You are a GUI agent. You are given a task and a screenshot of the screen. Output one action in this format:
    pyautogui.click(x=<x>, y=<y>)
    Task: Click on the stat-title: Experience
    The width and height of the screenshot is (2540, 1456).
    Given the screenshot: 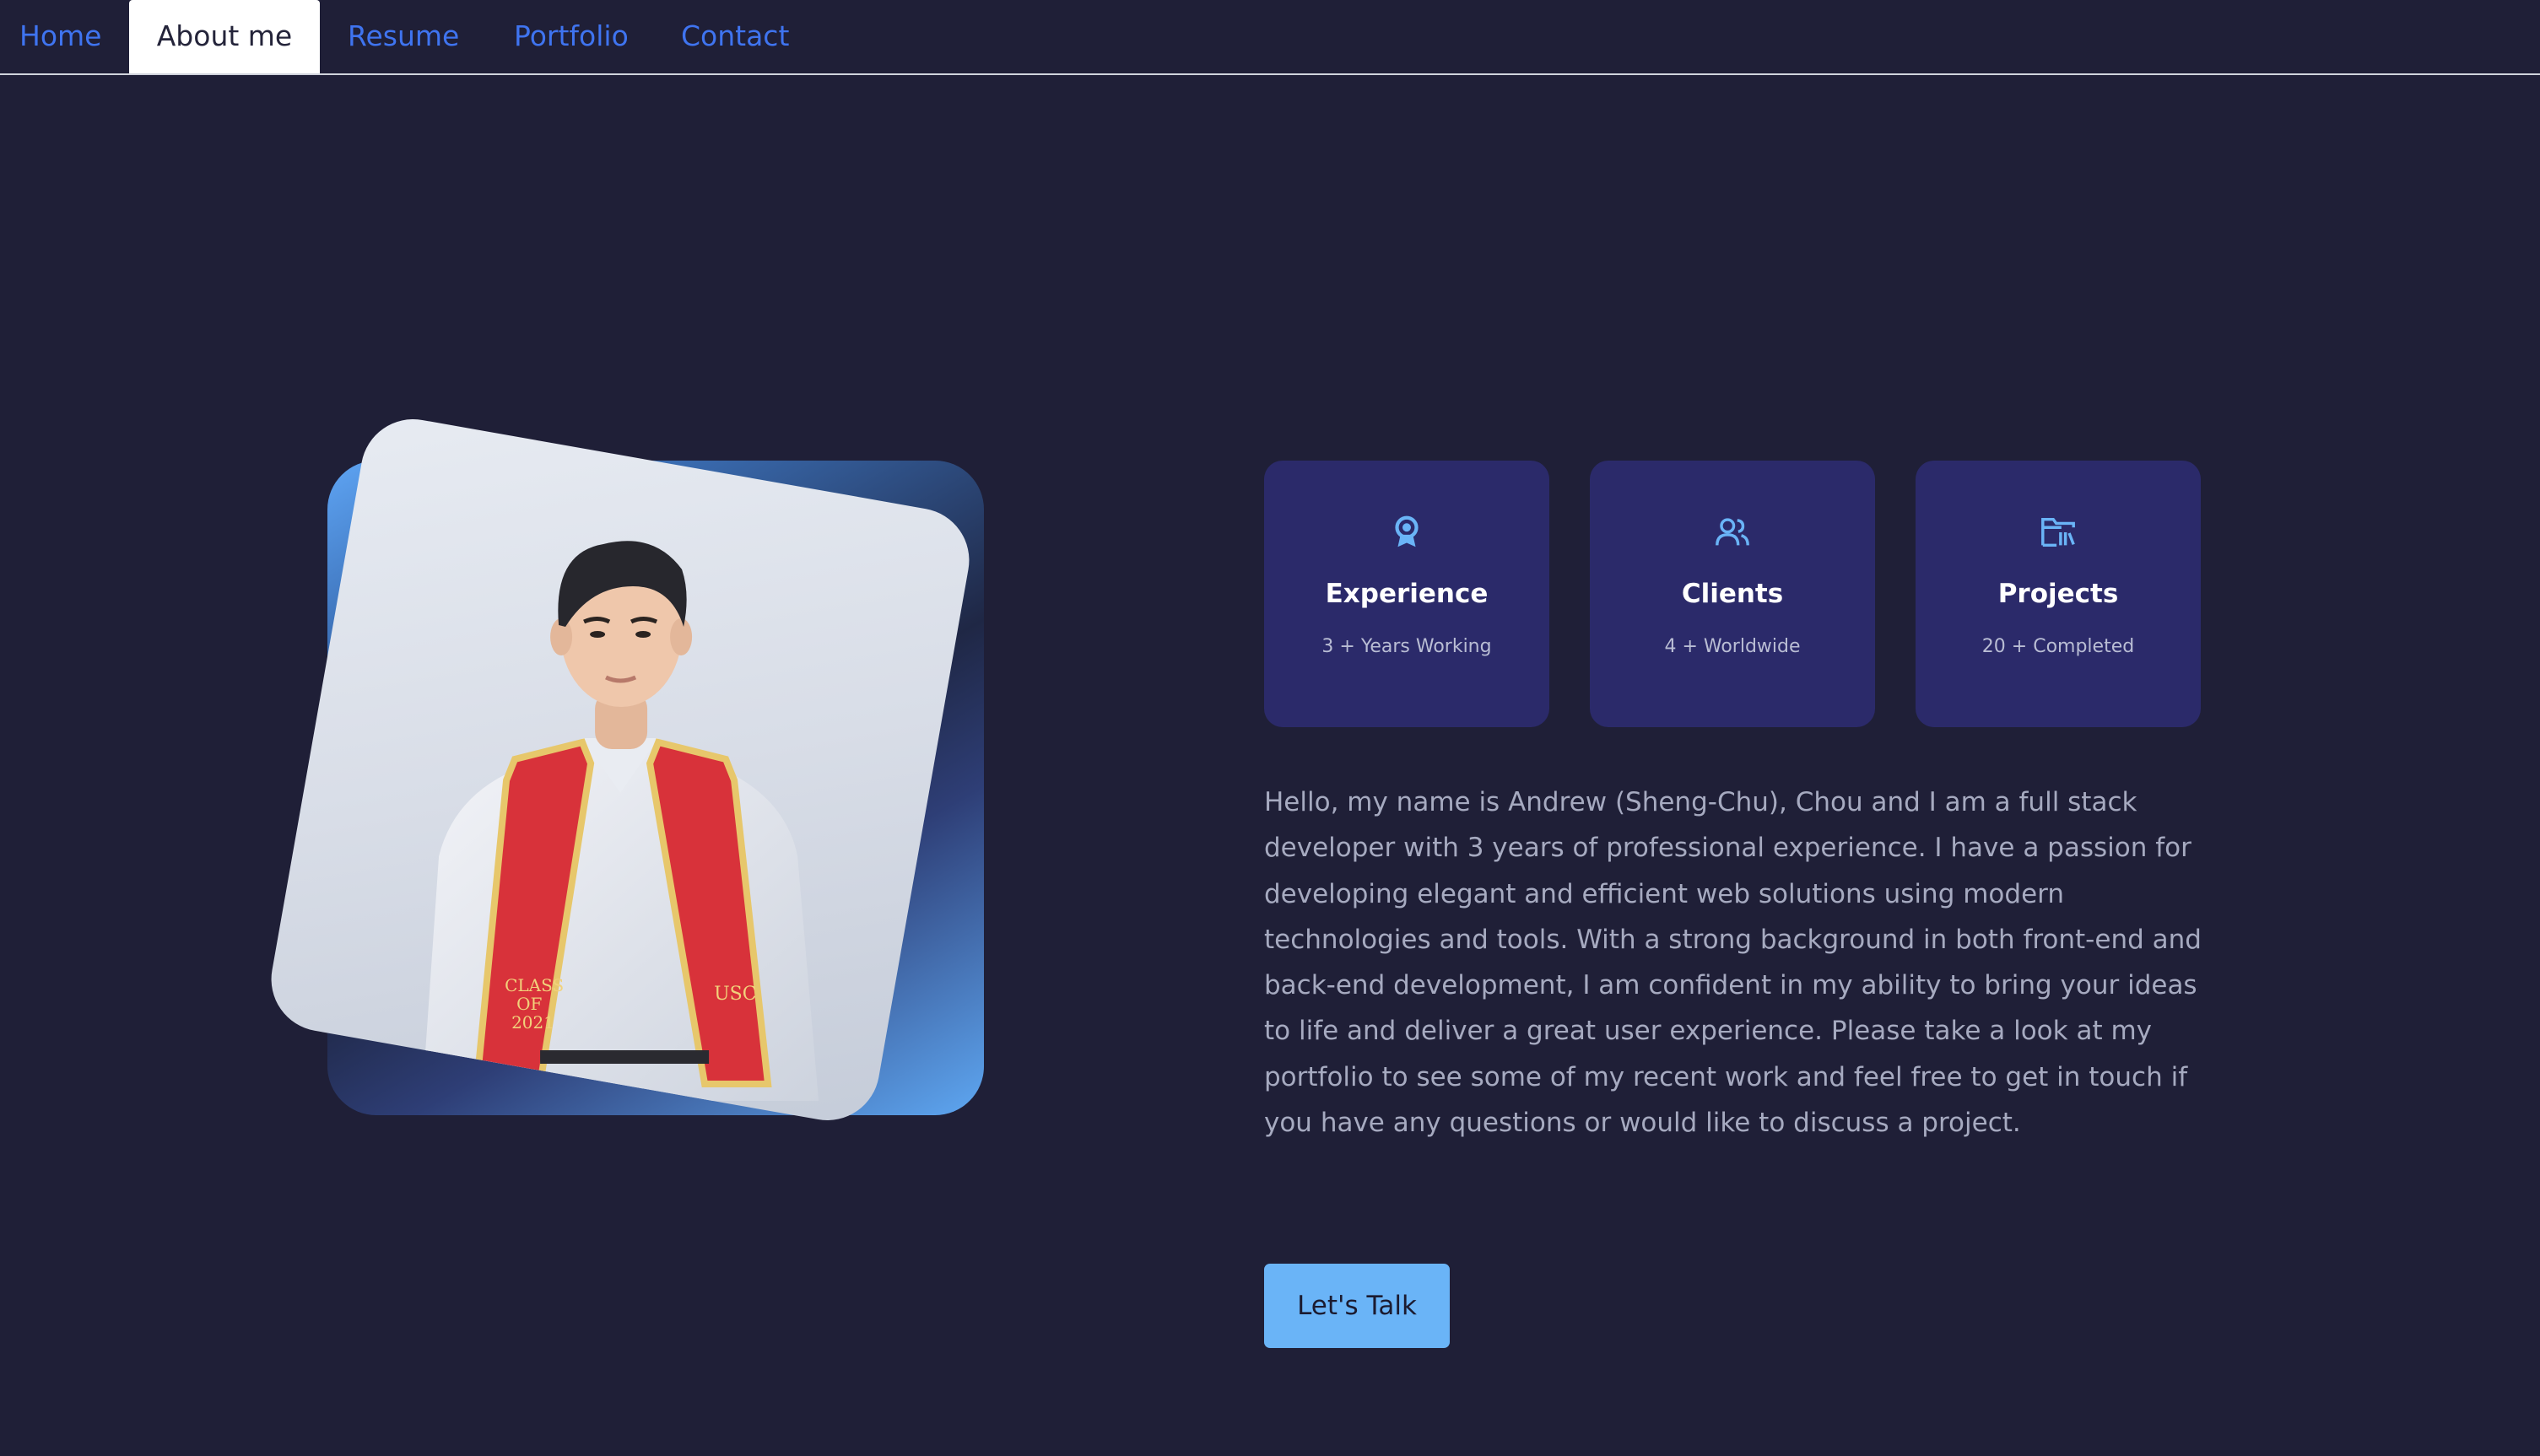 What is the action you would take?
    pyautogui.click(x=1407, y=594)
    